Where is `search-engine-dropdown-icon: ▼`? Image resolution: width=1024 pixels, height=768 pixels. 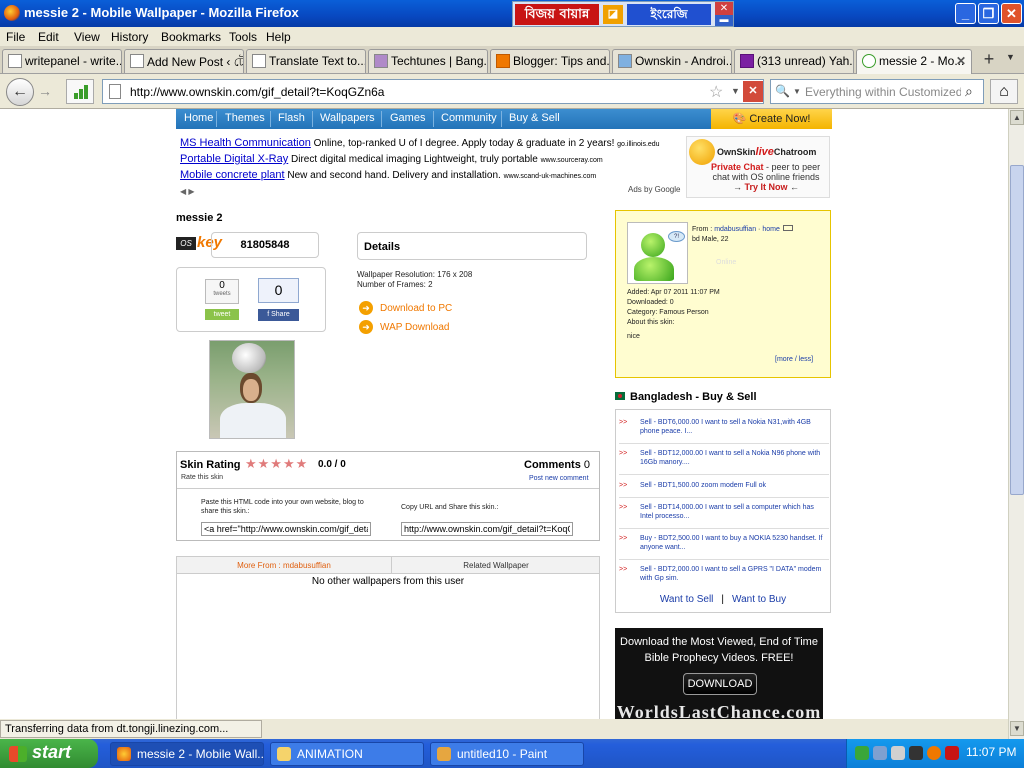 search-engine-dropdown-icon: ▼ is located at coordinates (797, 91).